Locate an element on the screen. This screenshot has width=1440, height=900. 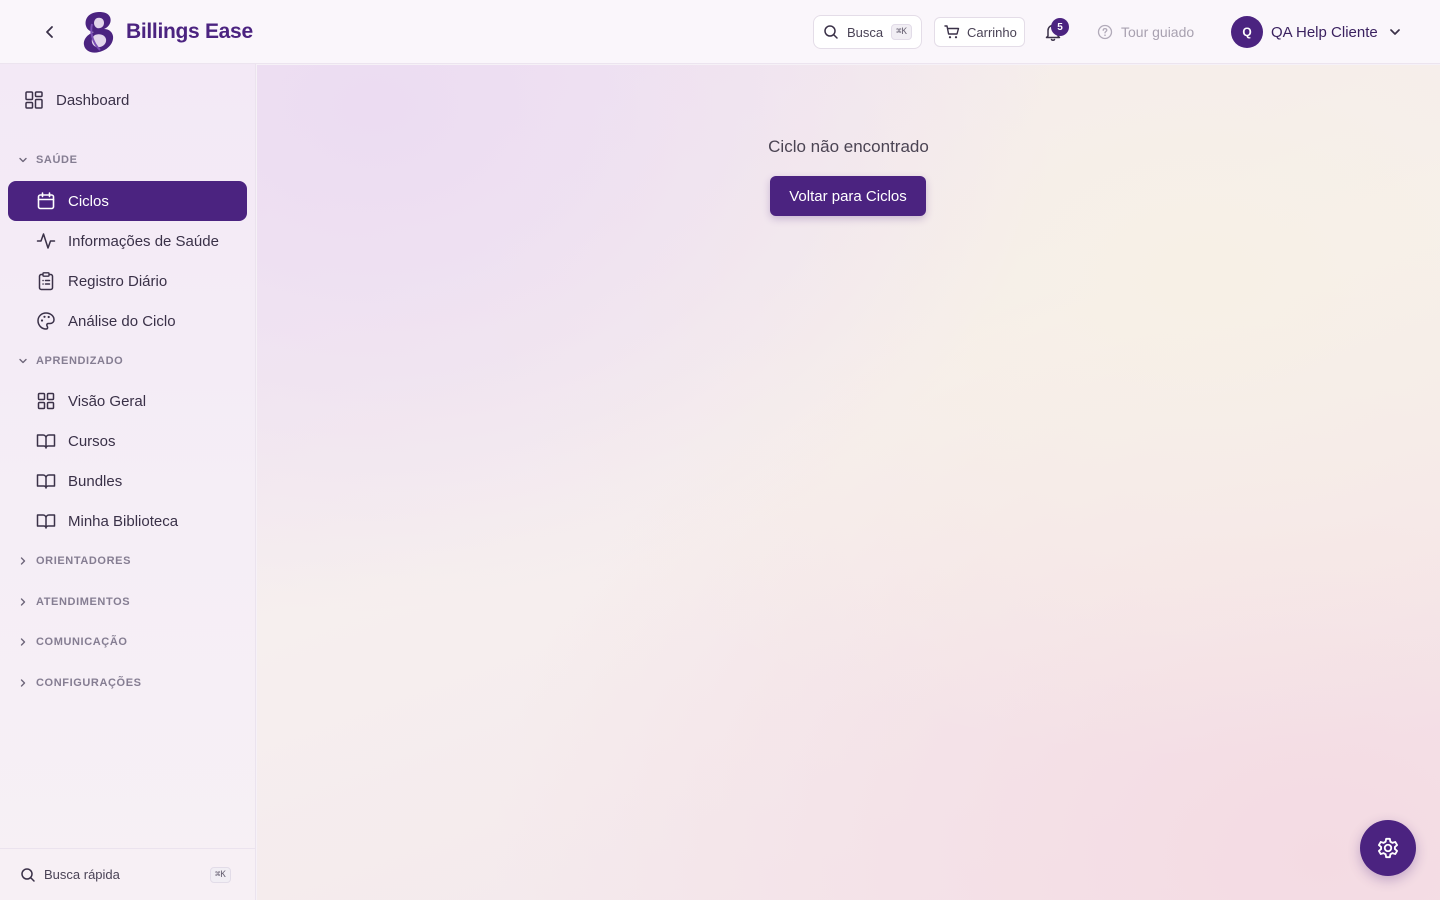
guided-tour-button: Tour guiado is located at coordinates (1145, 32).